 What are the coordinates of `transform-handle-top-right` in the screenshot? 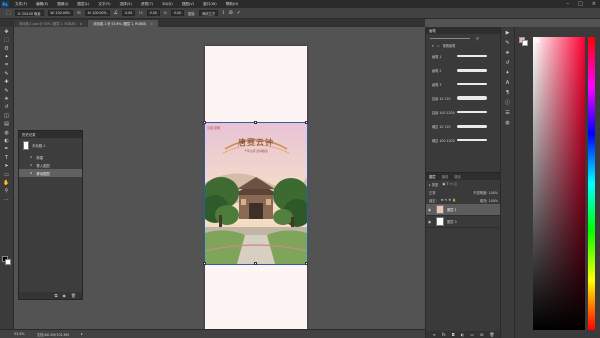 It's located at (306, 122).